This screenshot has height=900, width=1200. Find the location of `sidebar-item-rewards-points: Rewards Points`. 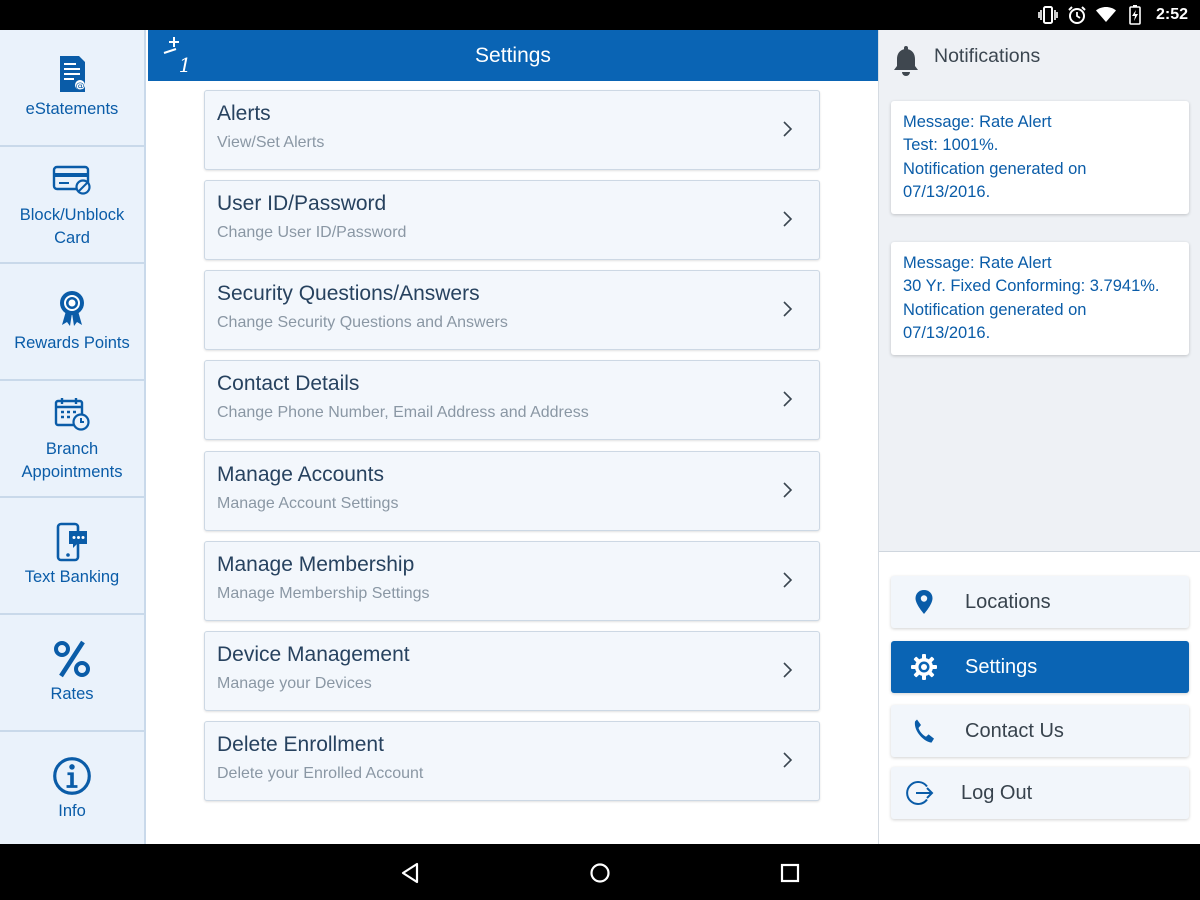

sidebar-item-rewards-points: Rewards Points is located at coordinates (72, 322).